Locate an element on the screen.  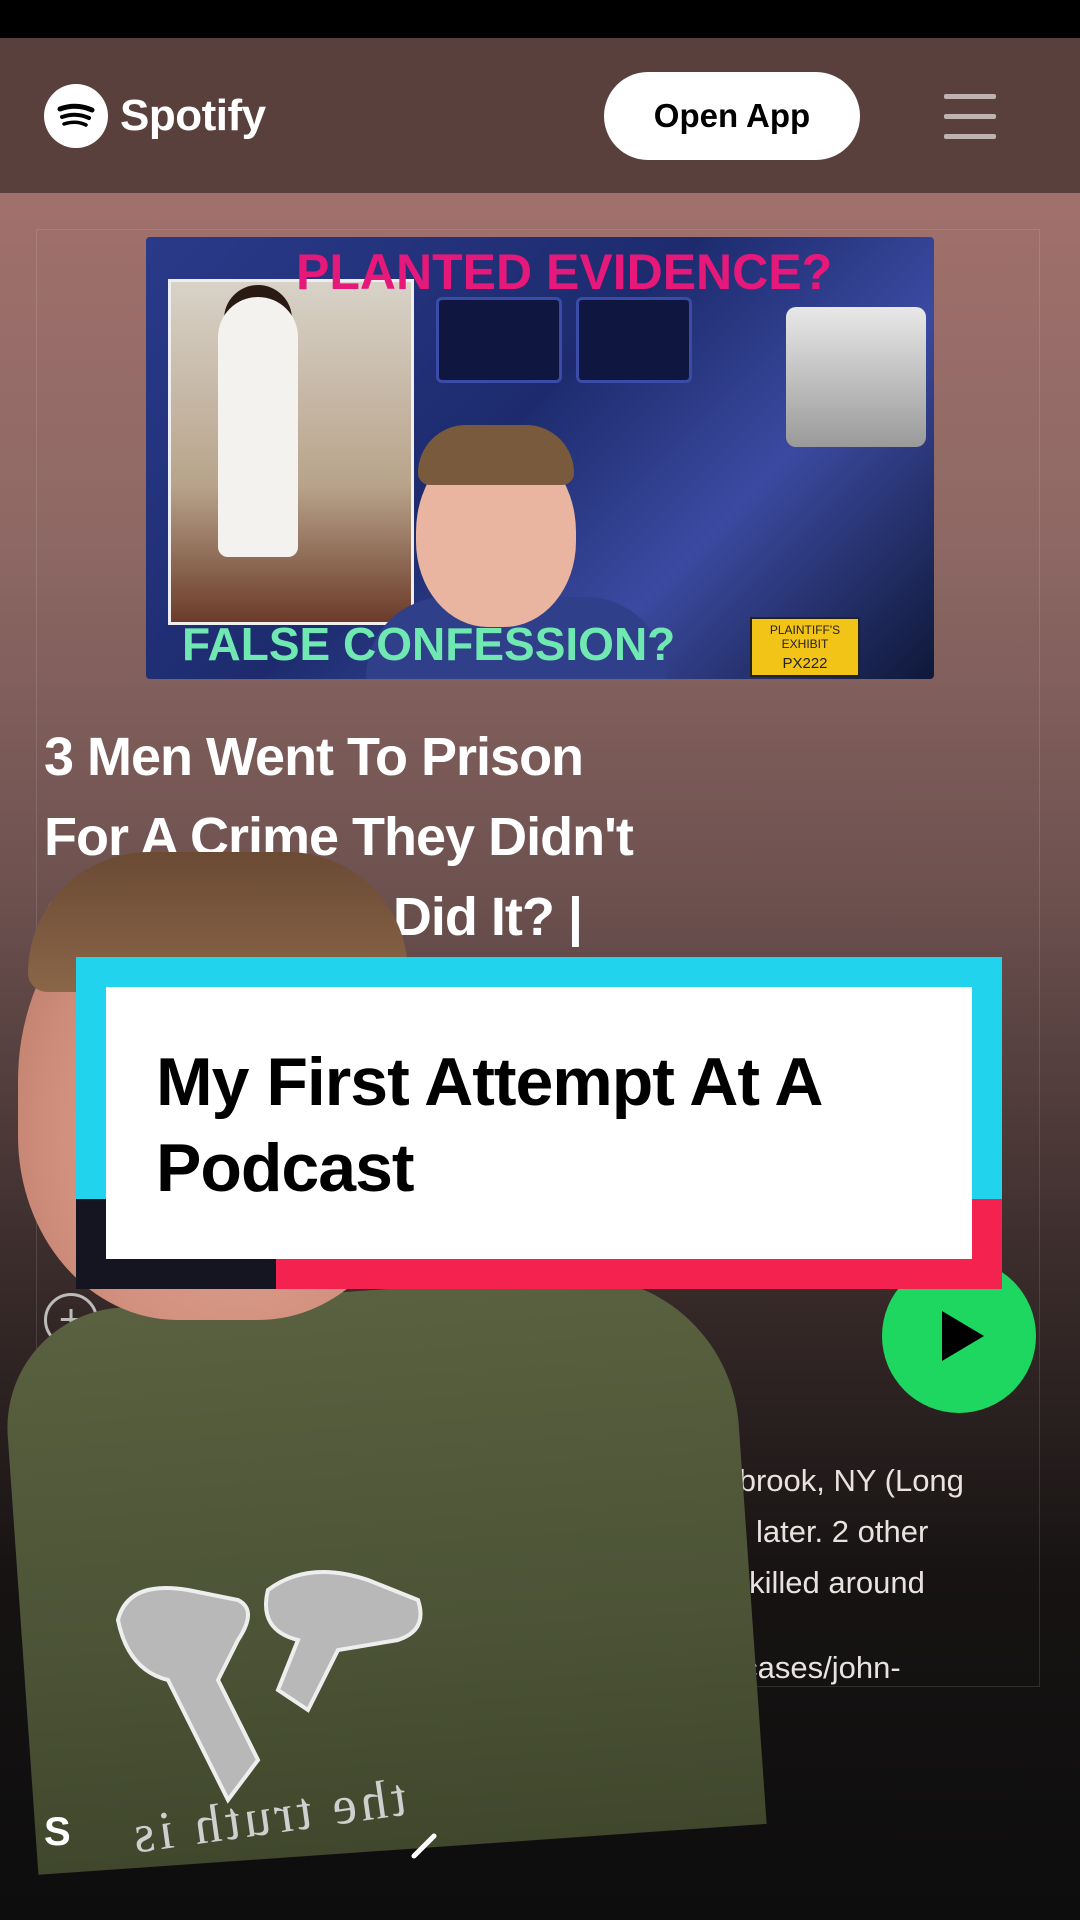
caption-text: My First Attempt At A Podcast is located at coordinates (556, 1125).